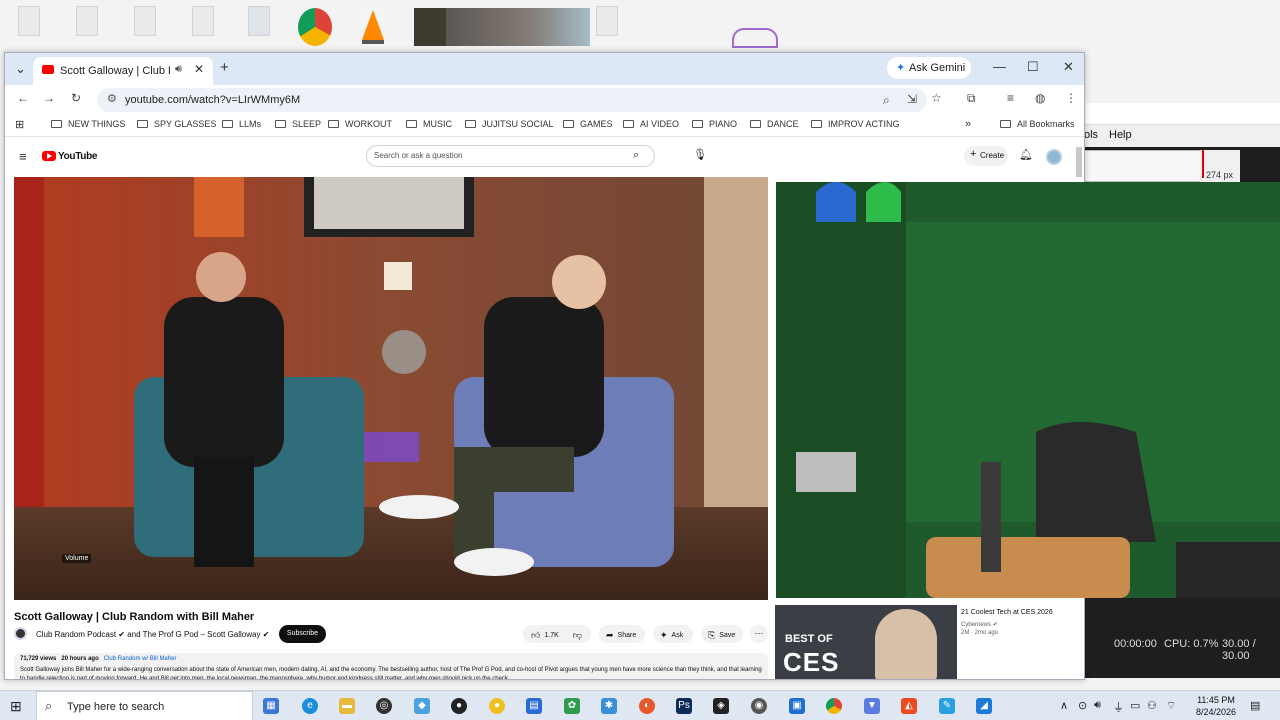 This screenshot has width=1280, height=720. What do you see at coordinates (636, 155) in the screenshot?
I see `search-icon: ⌕` at bounding box center [636, 155].